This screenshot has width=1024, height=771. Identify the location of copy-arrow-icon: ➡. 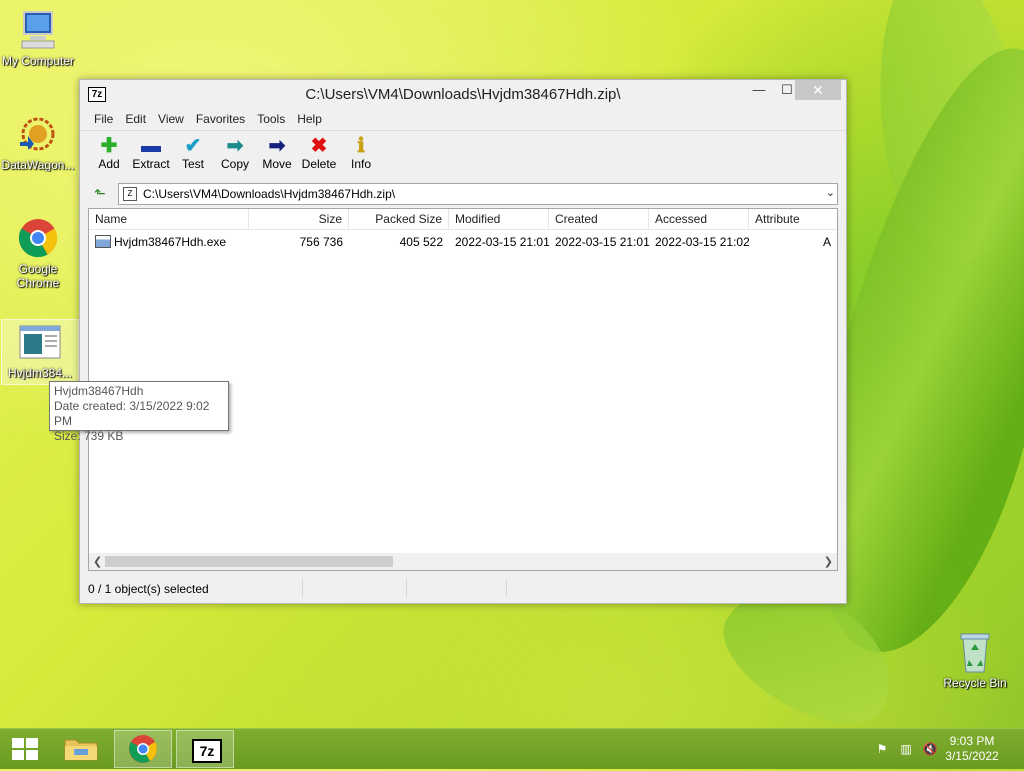
(235, 146).